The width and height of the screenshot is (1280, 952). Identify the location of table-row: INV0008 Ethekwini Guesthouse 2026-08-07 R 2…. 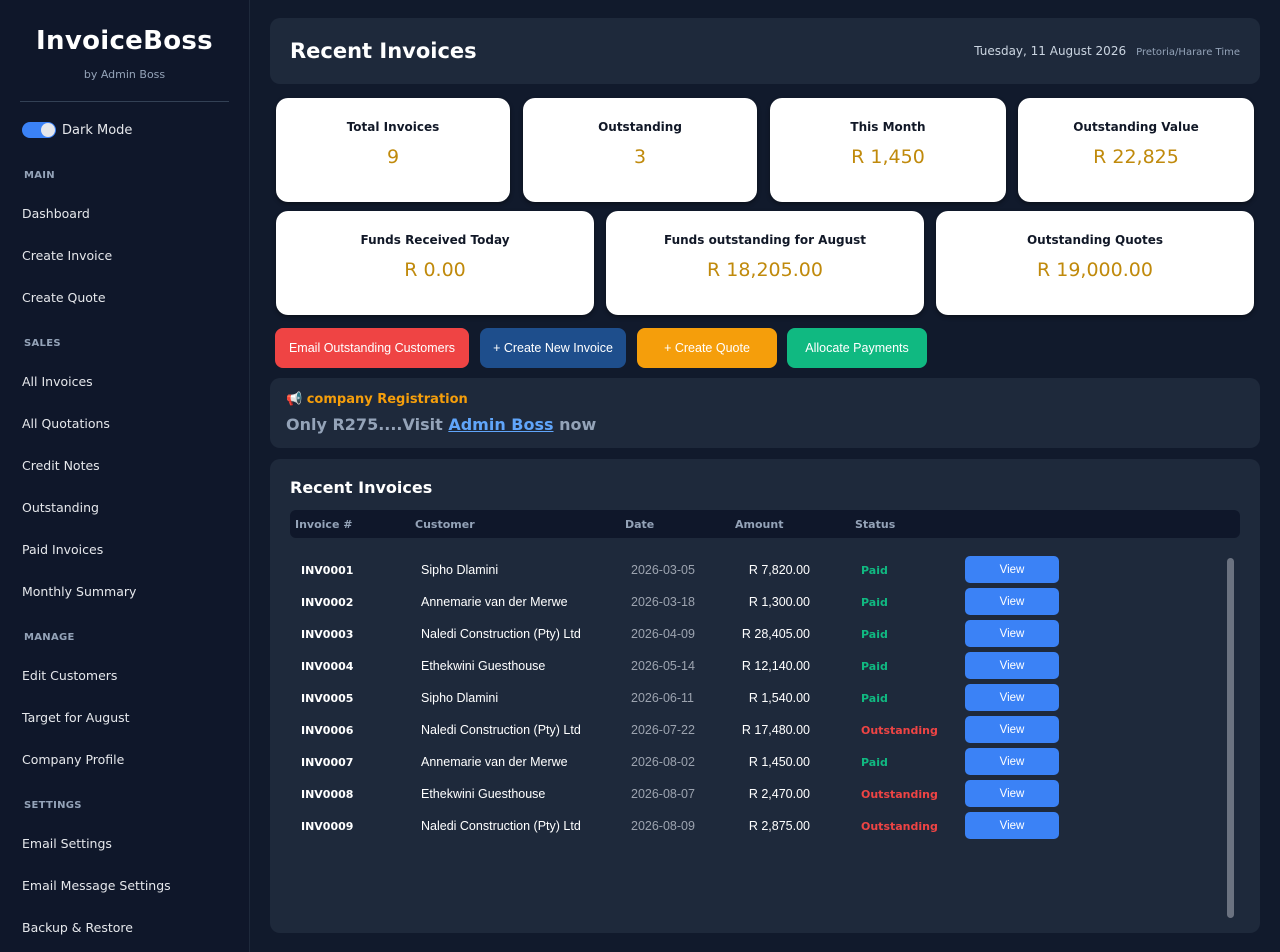
(745, 794).